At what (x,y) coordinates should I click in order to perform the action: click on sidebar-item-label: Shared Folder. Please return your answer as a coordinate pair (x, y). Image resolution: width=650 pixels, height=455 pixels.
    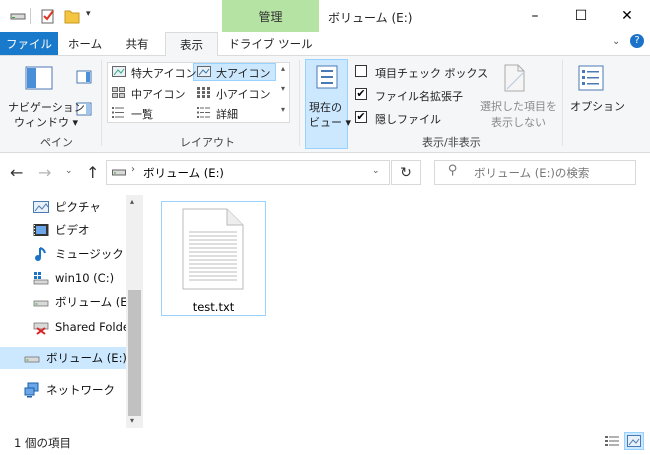
    Looking at the image, I should click on (95, 327).